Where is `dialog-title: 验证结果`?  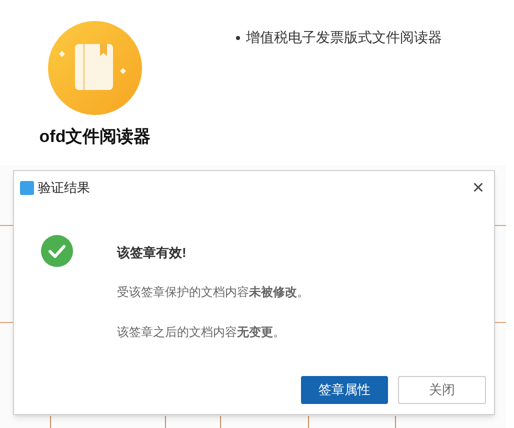
dialog-title: 验证结果 is located at coordinates (64, 188).